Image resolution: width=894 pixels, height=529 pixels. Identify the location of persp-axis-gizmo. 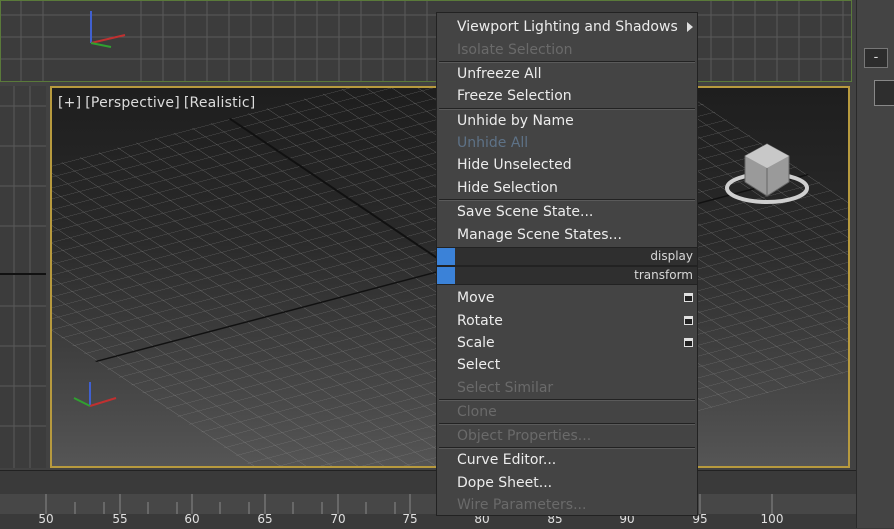
(95, 394).